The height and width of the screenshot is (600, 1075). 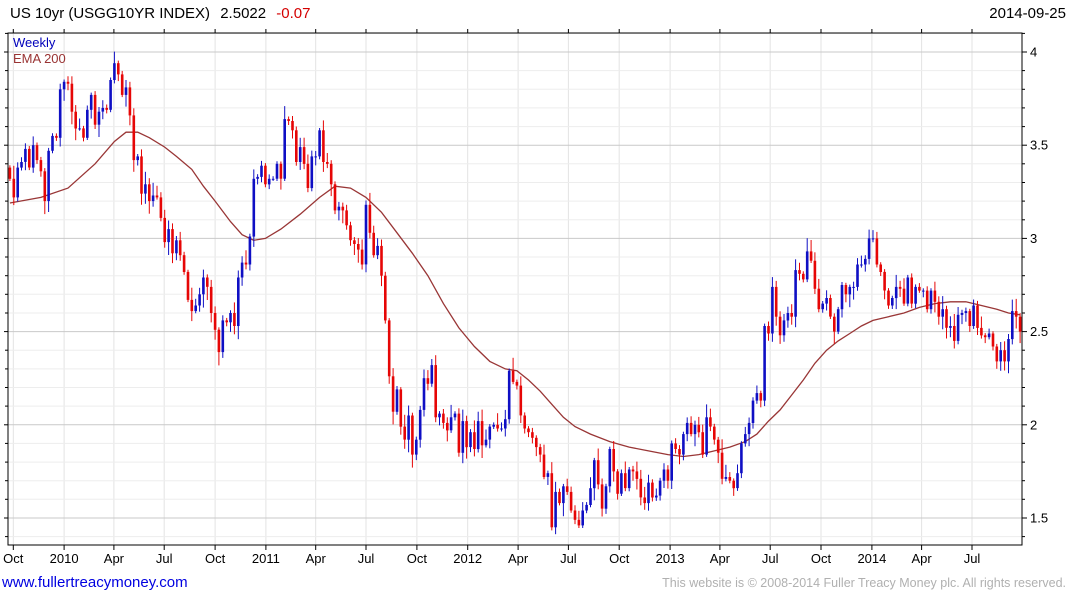 I want to click on svg-text: 2012, so click(x=467, y=558).